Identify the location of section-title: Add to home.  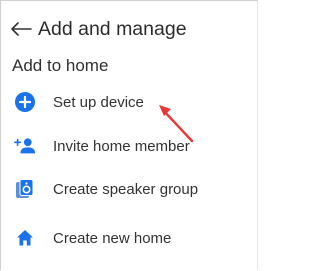
(60, 65).